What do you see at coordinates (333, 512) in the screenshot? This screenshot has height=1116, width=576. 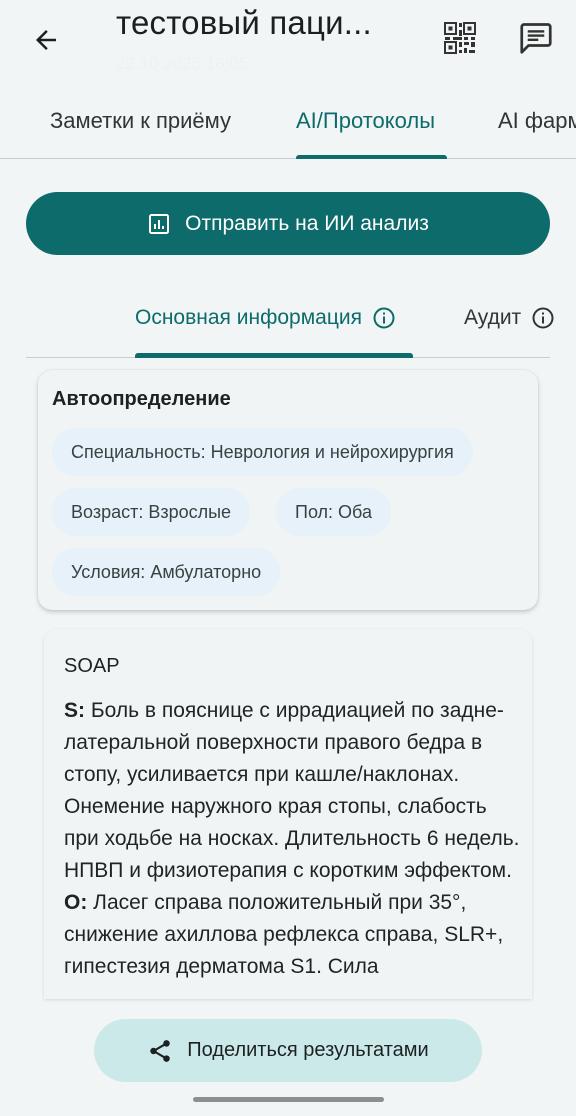 I see `chip-sex: Пол: Оба` at bounding box center [333, 512].